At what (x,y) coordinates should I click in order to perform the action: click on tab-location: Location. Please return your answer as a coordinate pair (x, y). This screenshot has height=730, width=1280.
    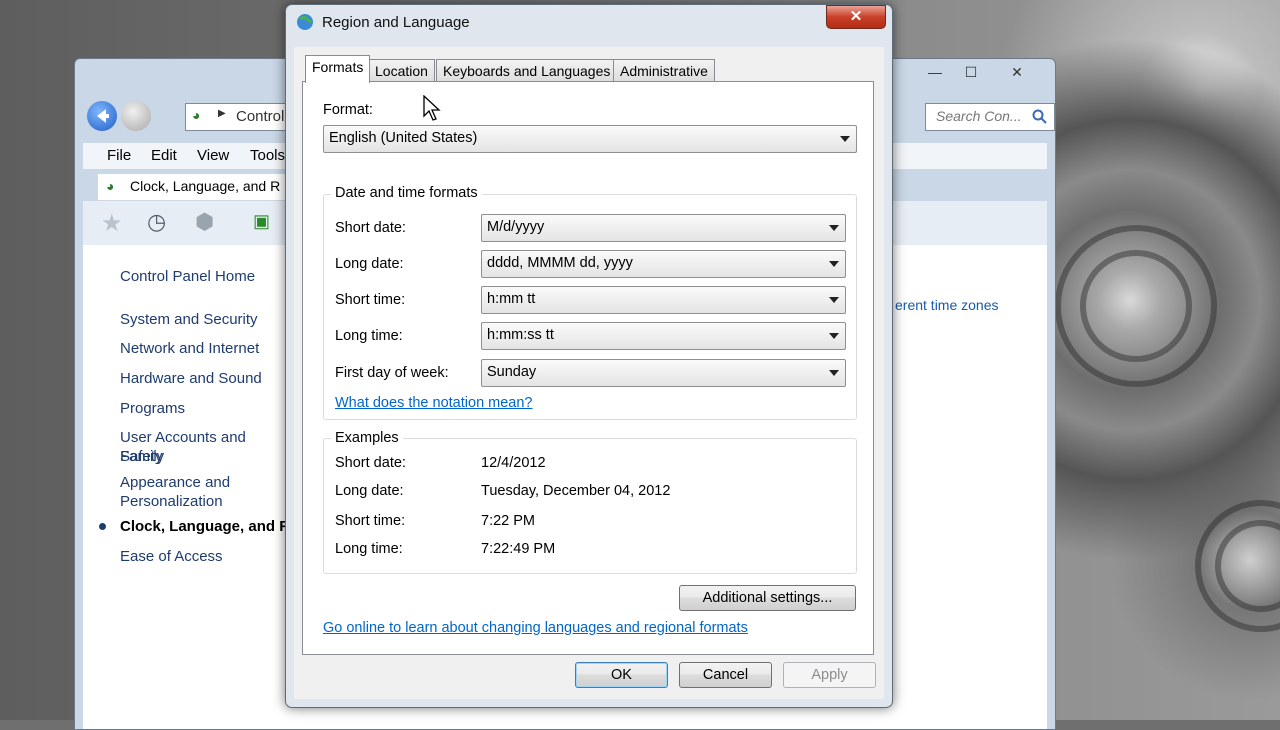
    Looking at the image, I should click on (401, 70).